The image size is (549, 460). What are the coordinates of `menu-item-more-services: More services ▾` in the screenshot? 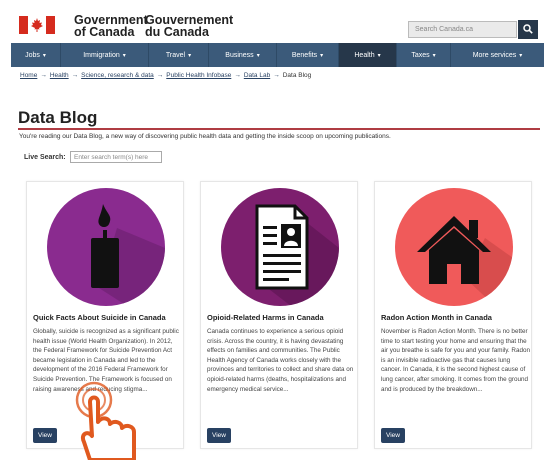 It's located at (497, 55).